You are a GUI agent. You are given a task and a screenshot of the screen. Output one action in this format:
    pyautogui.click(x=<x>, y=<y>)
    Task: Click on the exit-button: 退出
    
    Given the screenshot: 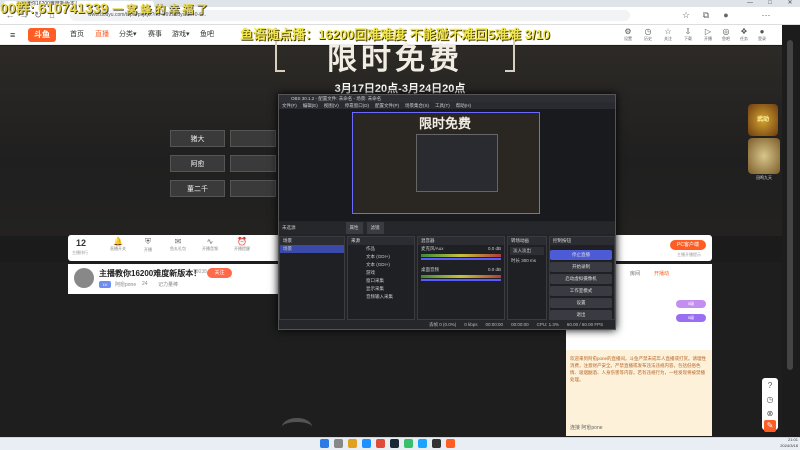 What is the action you would take?
    pyautogui.click(x=581, y=315)
    